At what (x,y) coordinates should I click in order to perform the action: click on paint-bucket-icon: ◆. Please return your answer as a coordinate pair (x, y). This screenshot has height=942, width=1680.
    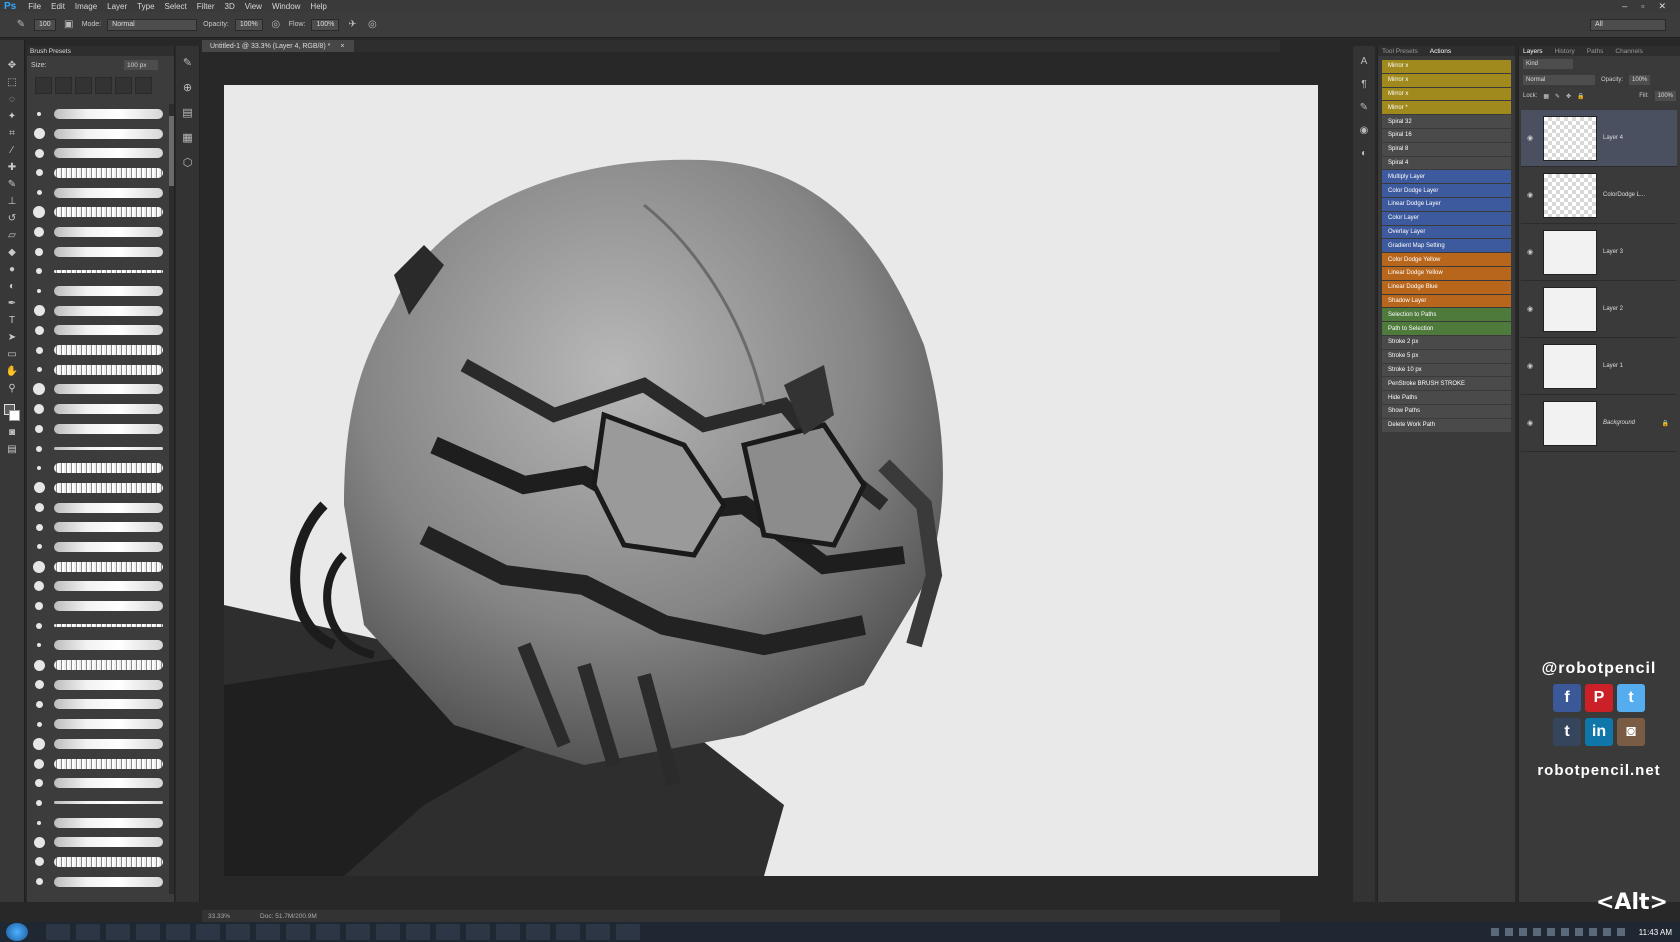
    Looking at the image, I should click on (12, 252).